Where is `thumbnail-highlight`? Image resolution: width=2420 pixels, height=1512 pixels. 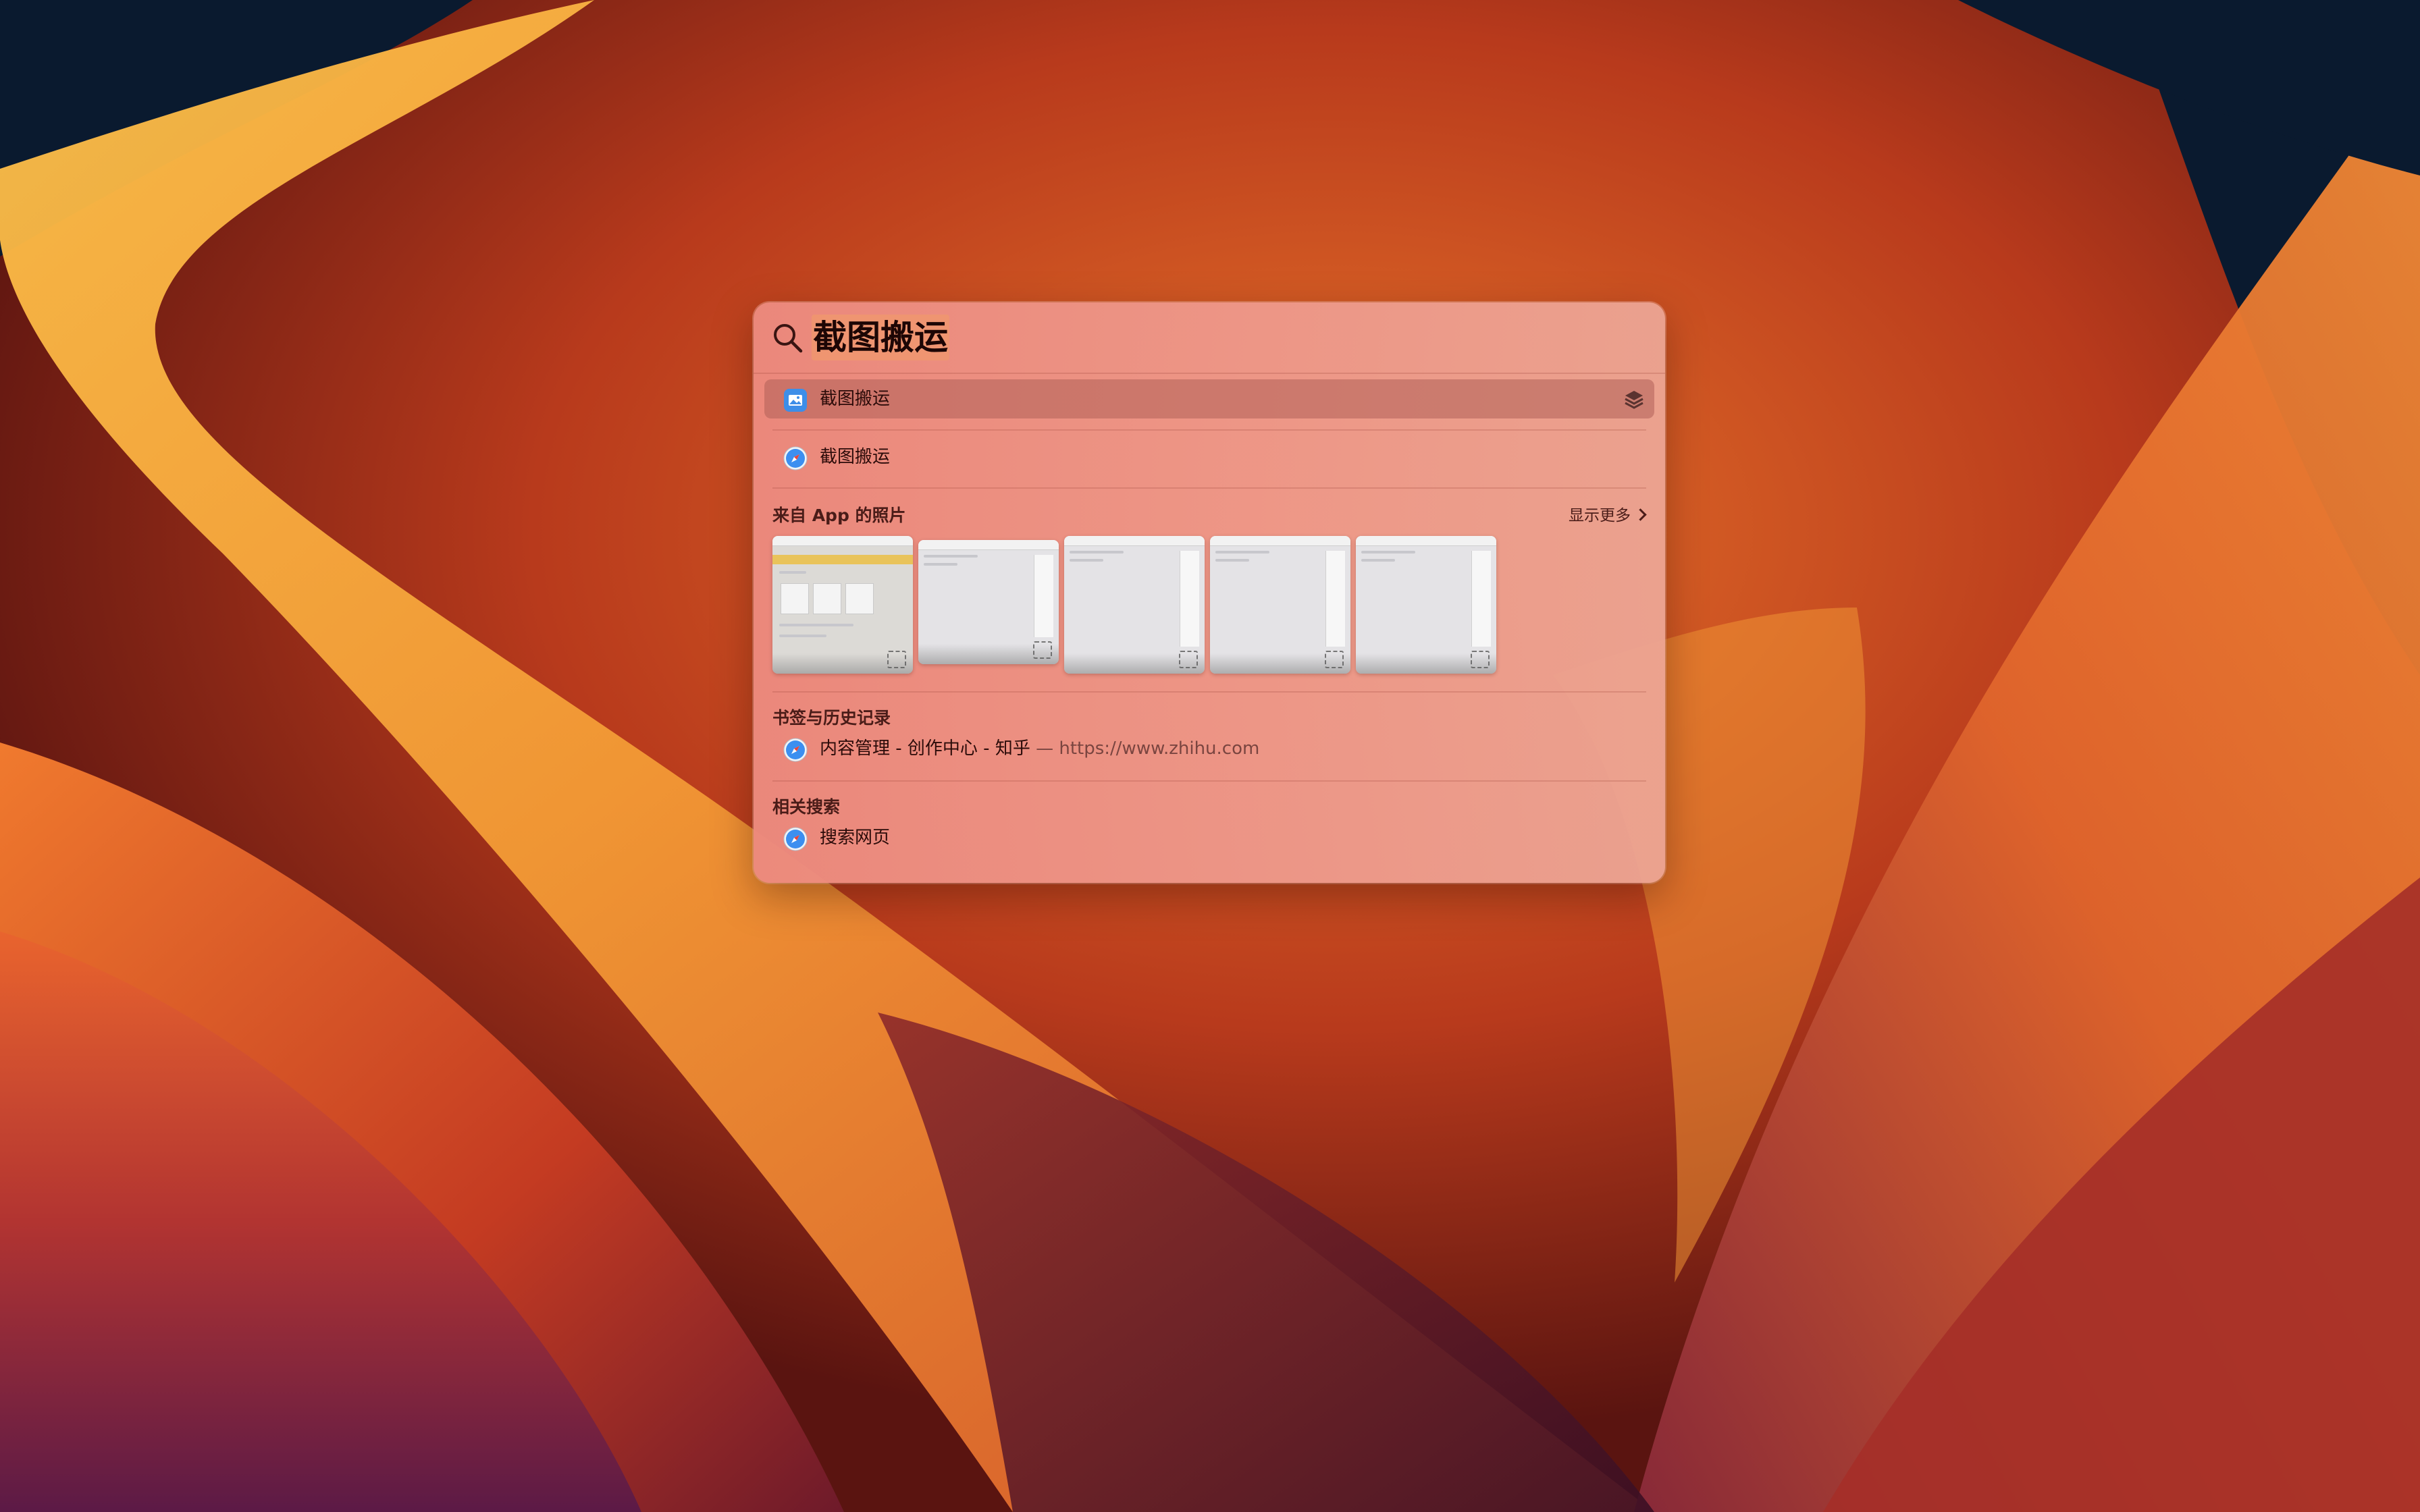
thumbnail-highlight is located at coordinates (842, 559).